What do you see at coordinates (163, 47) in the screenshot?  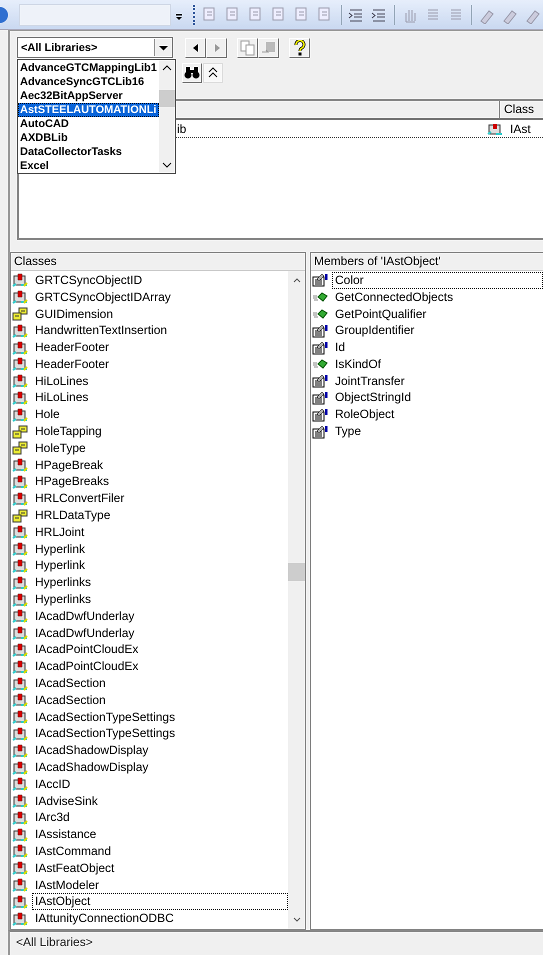 I see `dropdown-caret-icon` at bounding box center [163, 47].